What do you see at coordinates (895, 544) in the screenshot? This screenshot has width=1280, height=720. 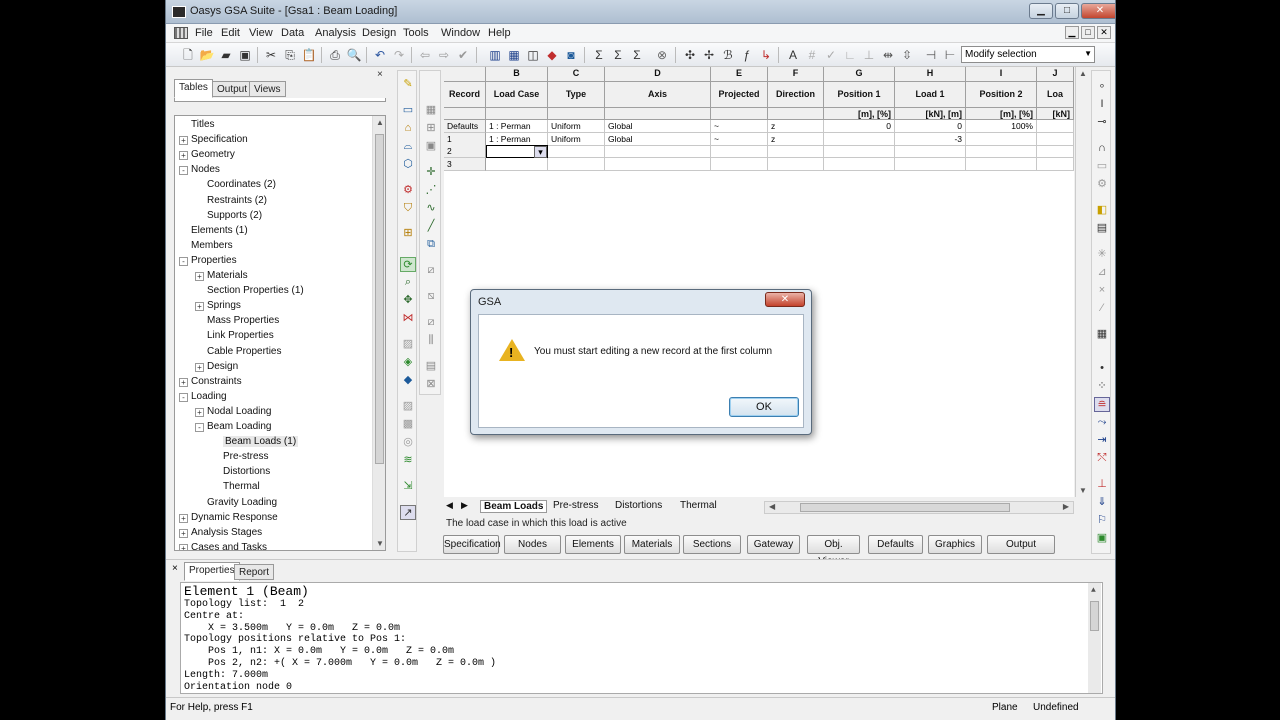 I see `gateway-button: Defaults` at bounding box center [895, 544].